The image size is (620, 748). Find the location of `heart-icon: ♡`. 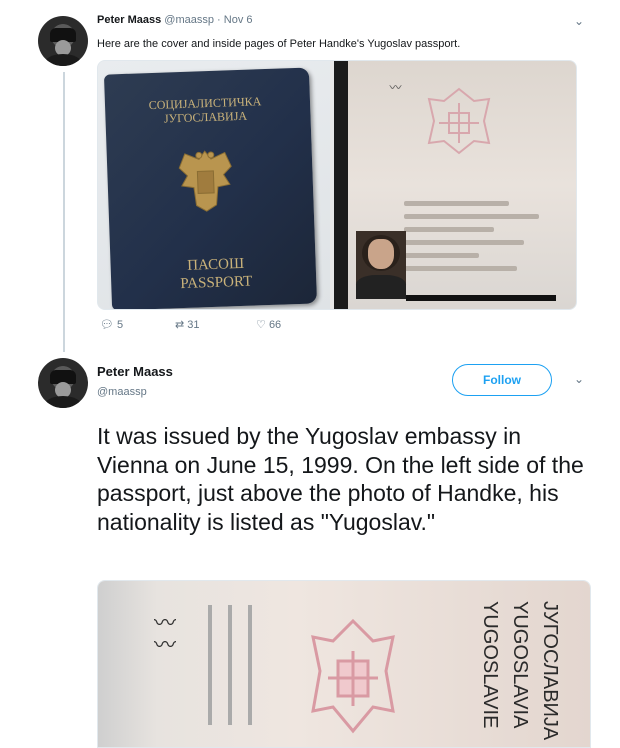

heart-icon: ♡ is located at coordinates (261, 325).